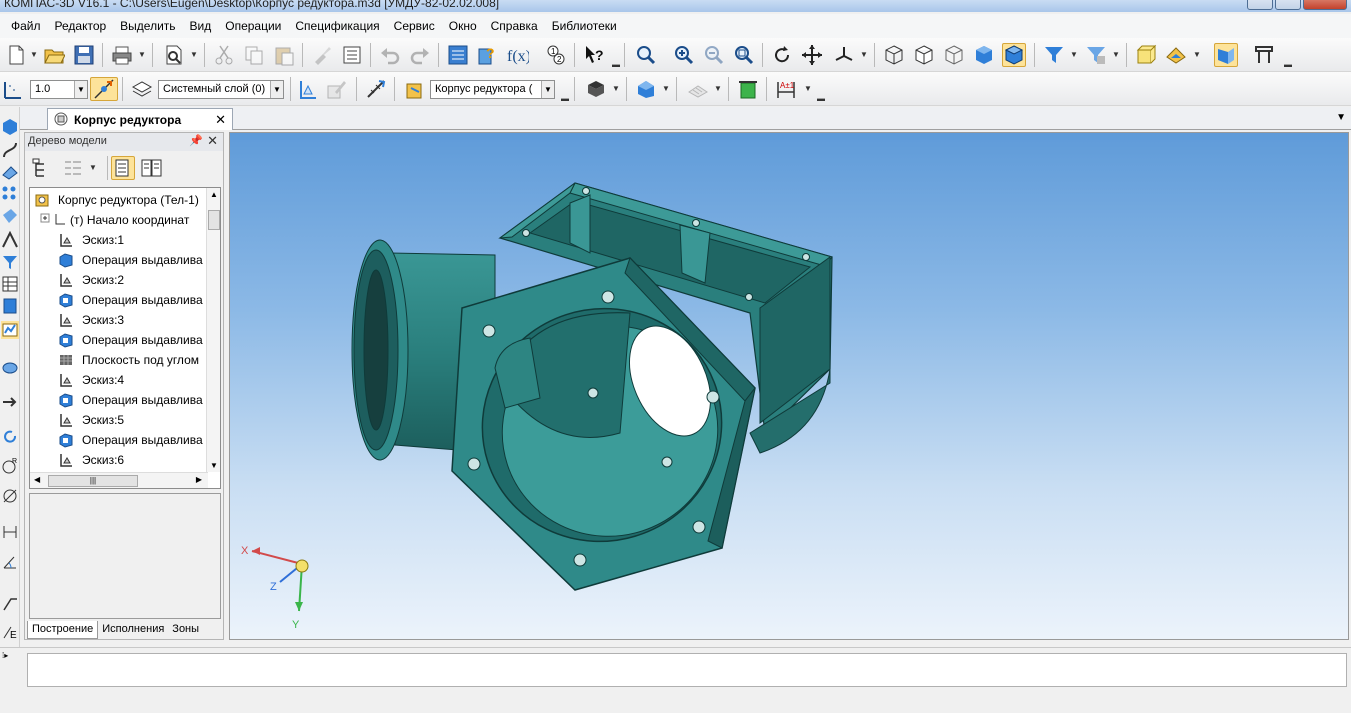  Describe the element at coordinates (10, 126) in the screenshot. I see `extrude-tool-icon` at that location.